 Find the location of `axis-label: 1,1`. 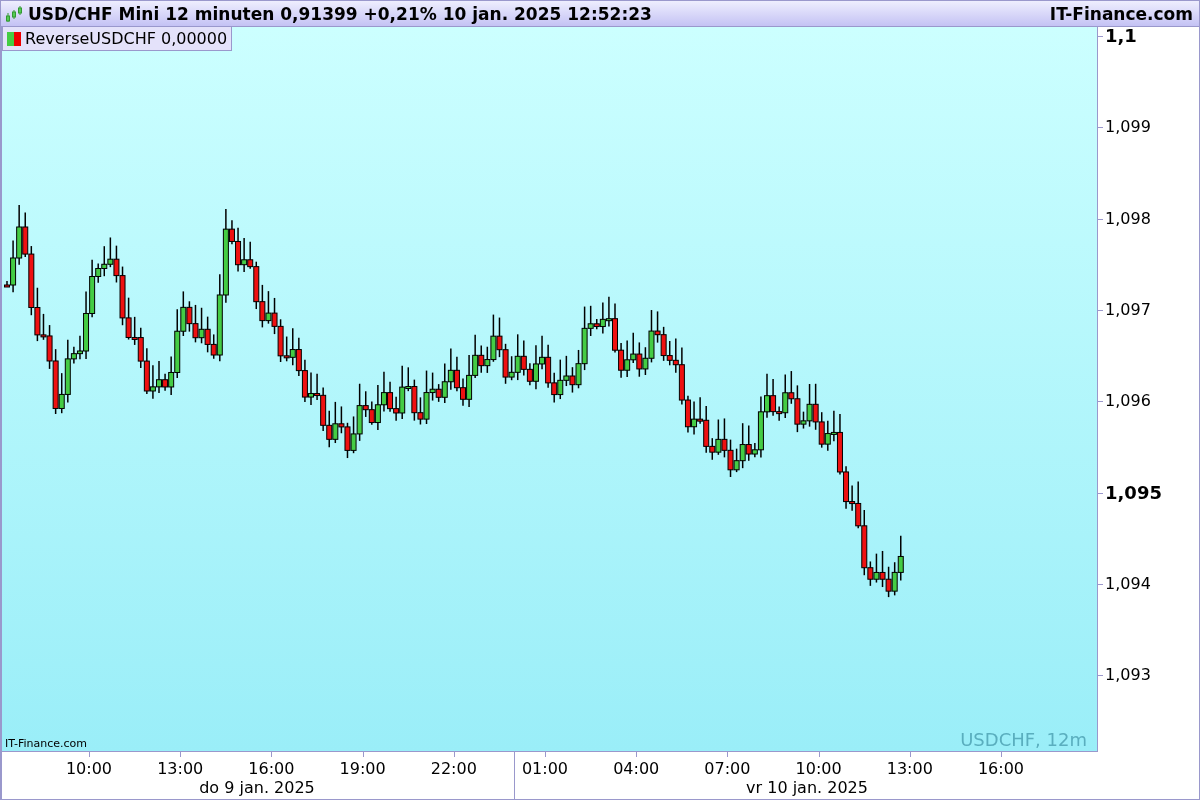

axis-label: 1,1 is located at coordinates (1121, 36).